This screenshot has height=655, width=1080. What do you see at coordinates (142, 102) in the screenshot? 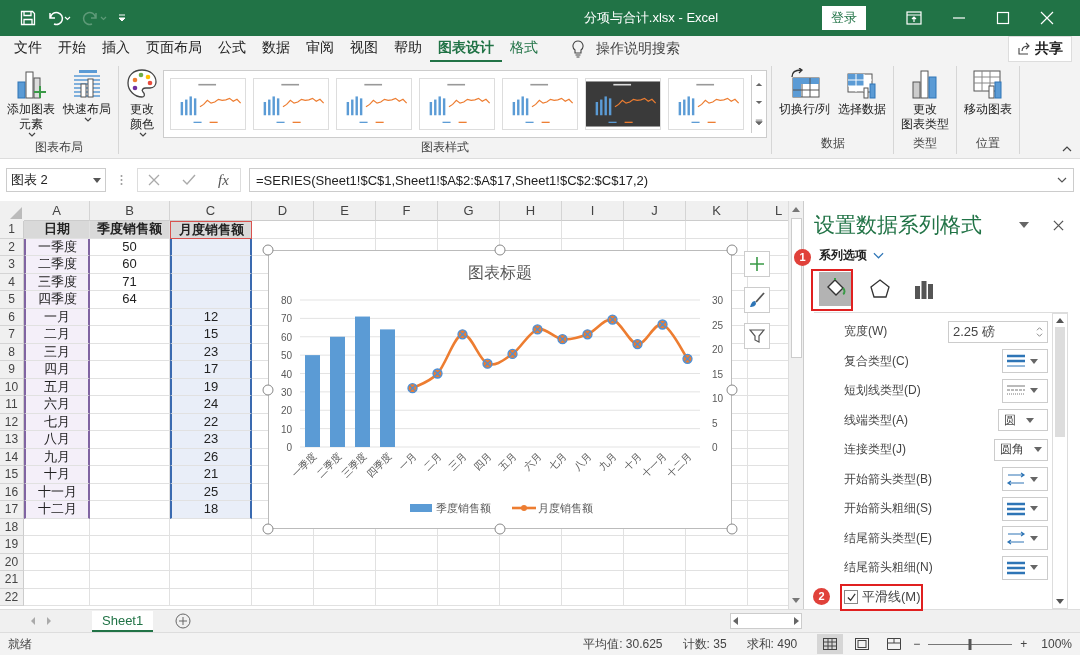
I see `ribbon-button: 更改 颜色` at bounding box center [142, 102].